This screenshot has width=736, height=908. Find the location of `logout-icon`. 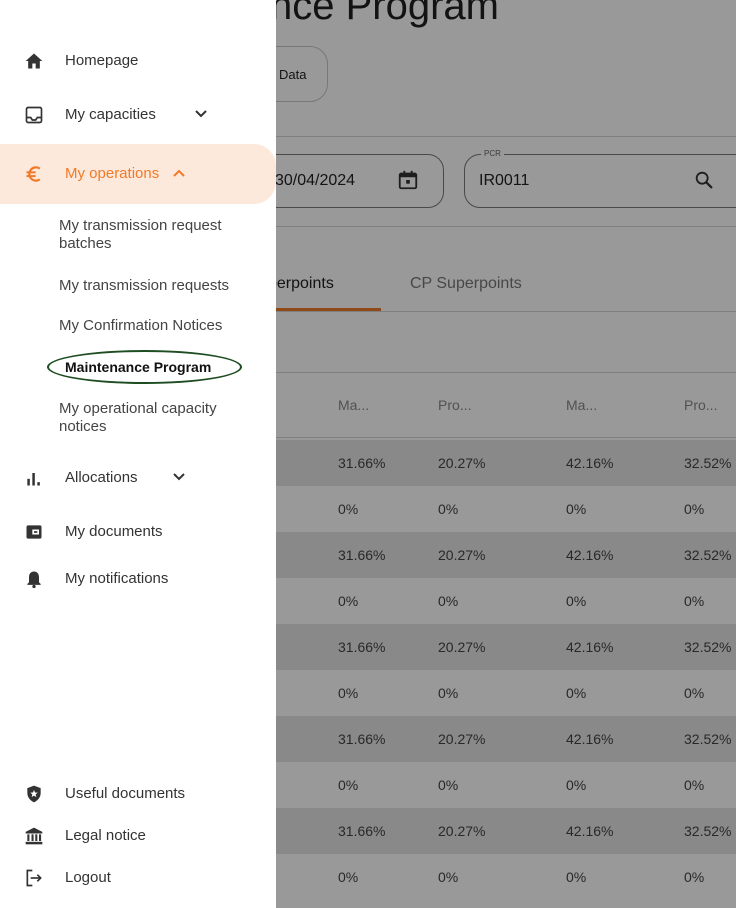

logout-icon is located at coordinates (34, 878).